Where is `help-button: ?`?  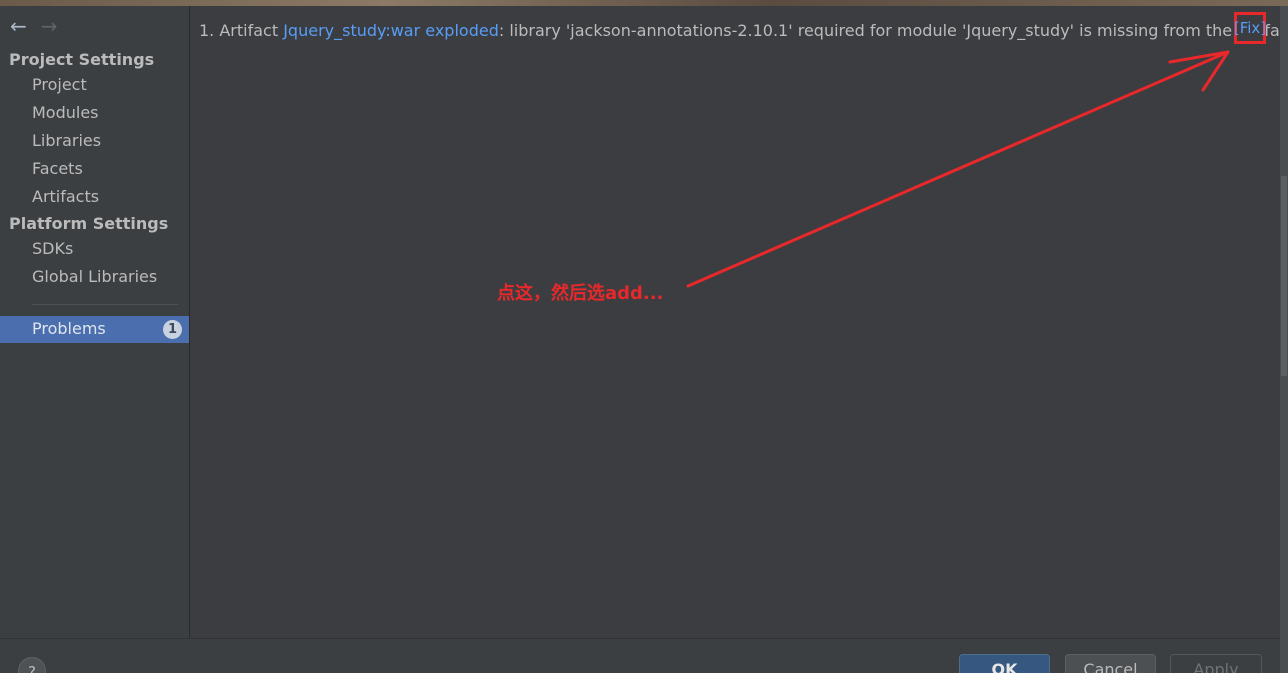 help-button: ? is located at coordinates (32, 665).